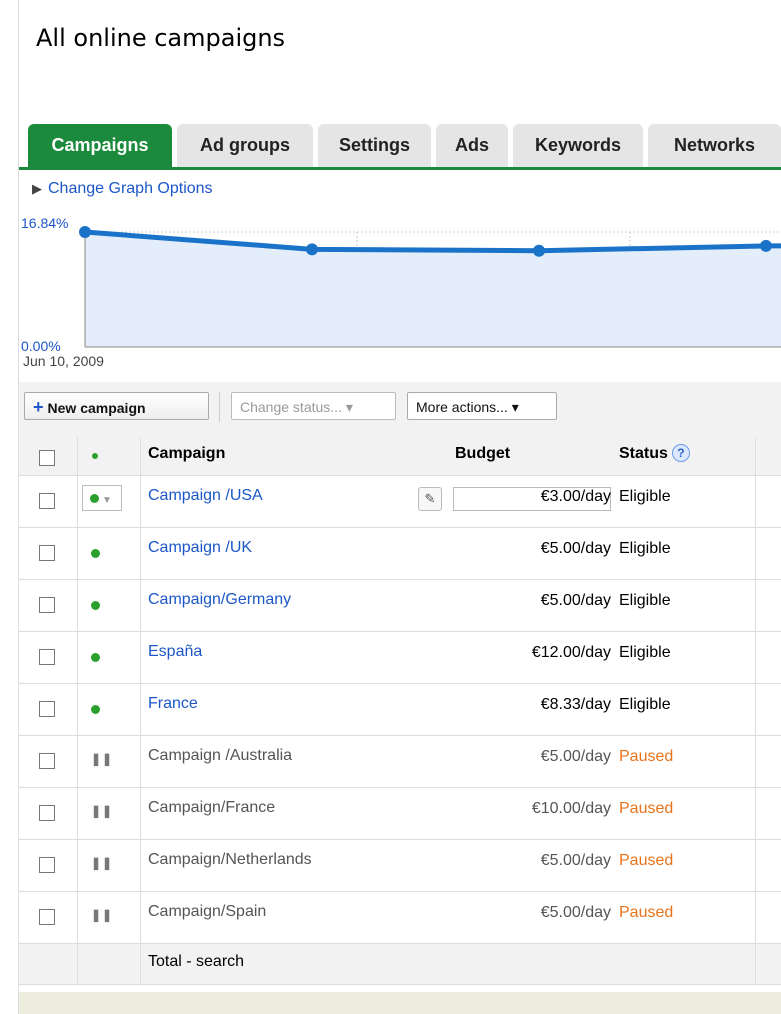  What do you see at coordinates (575, 496) in the screenshot?
I see `budget-value: €3.00/day` at bounding box center [575, 496].